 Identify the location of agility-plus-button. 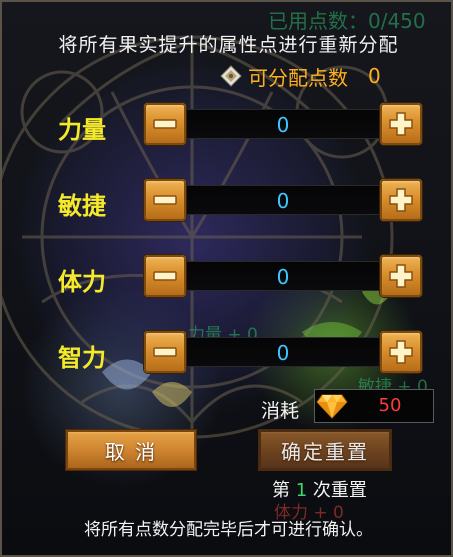
(401, 200).